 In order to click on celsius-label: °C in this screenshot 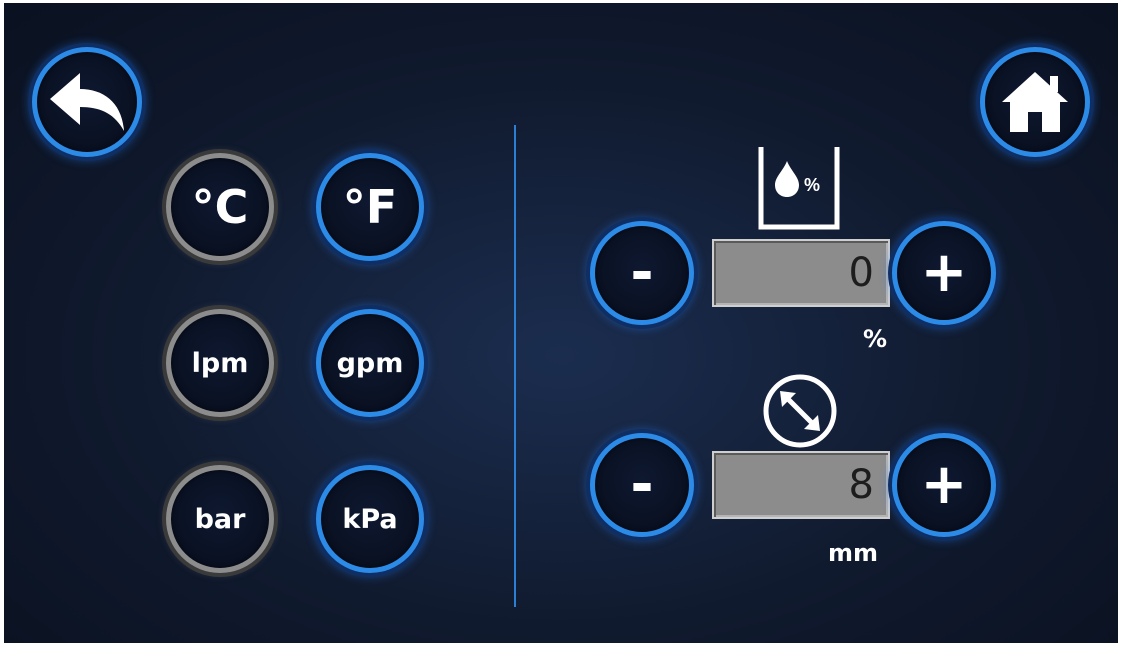, I will do `click(220, 207)`.